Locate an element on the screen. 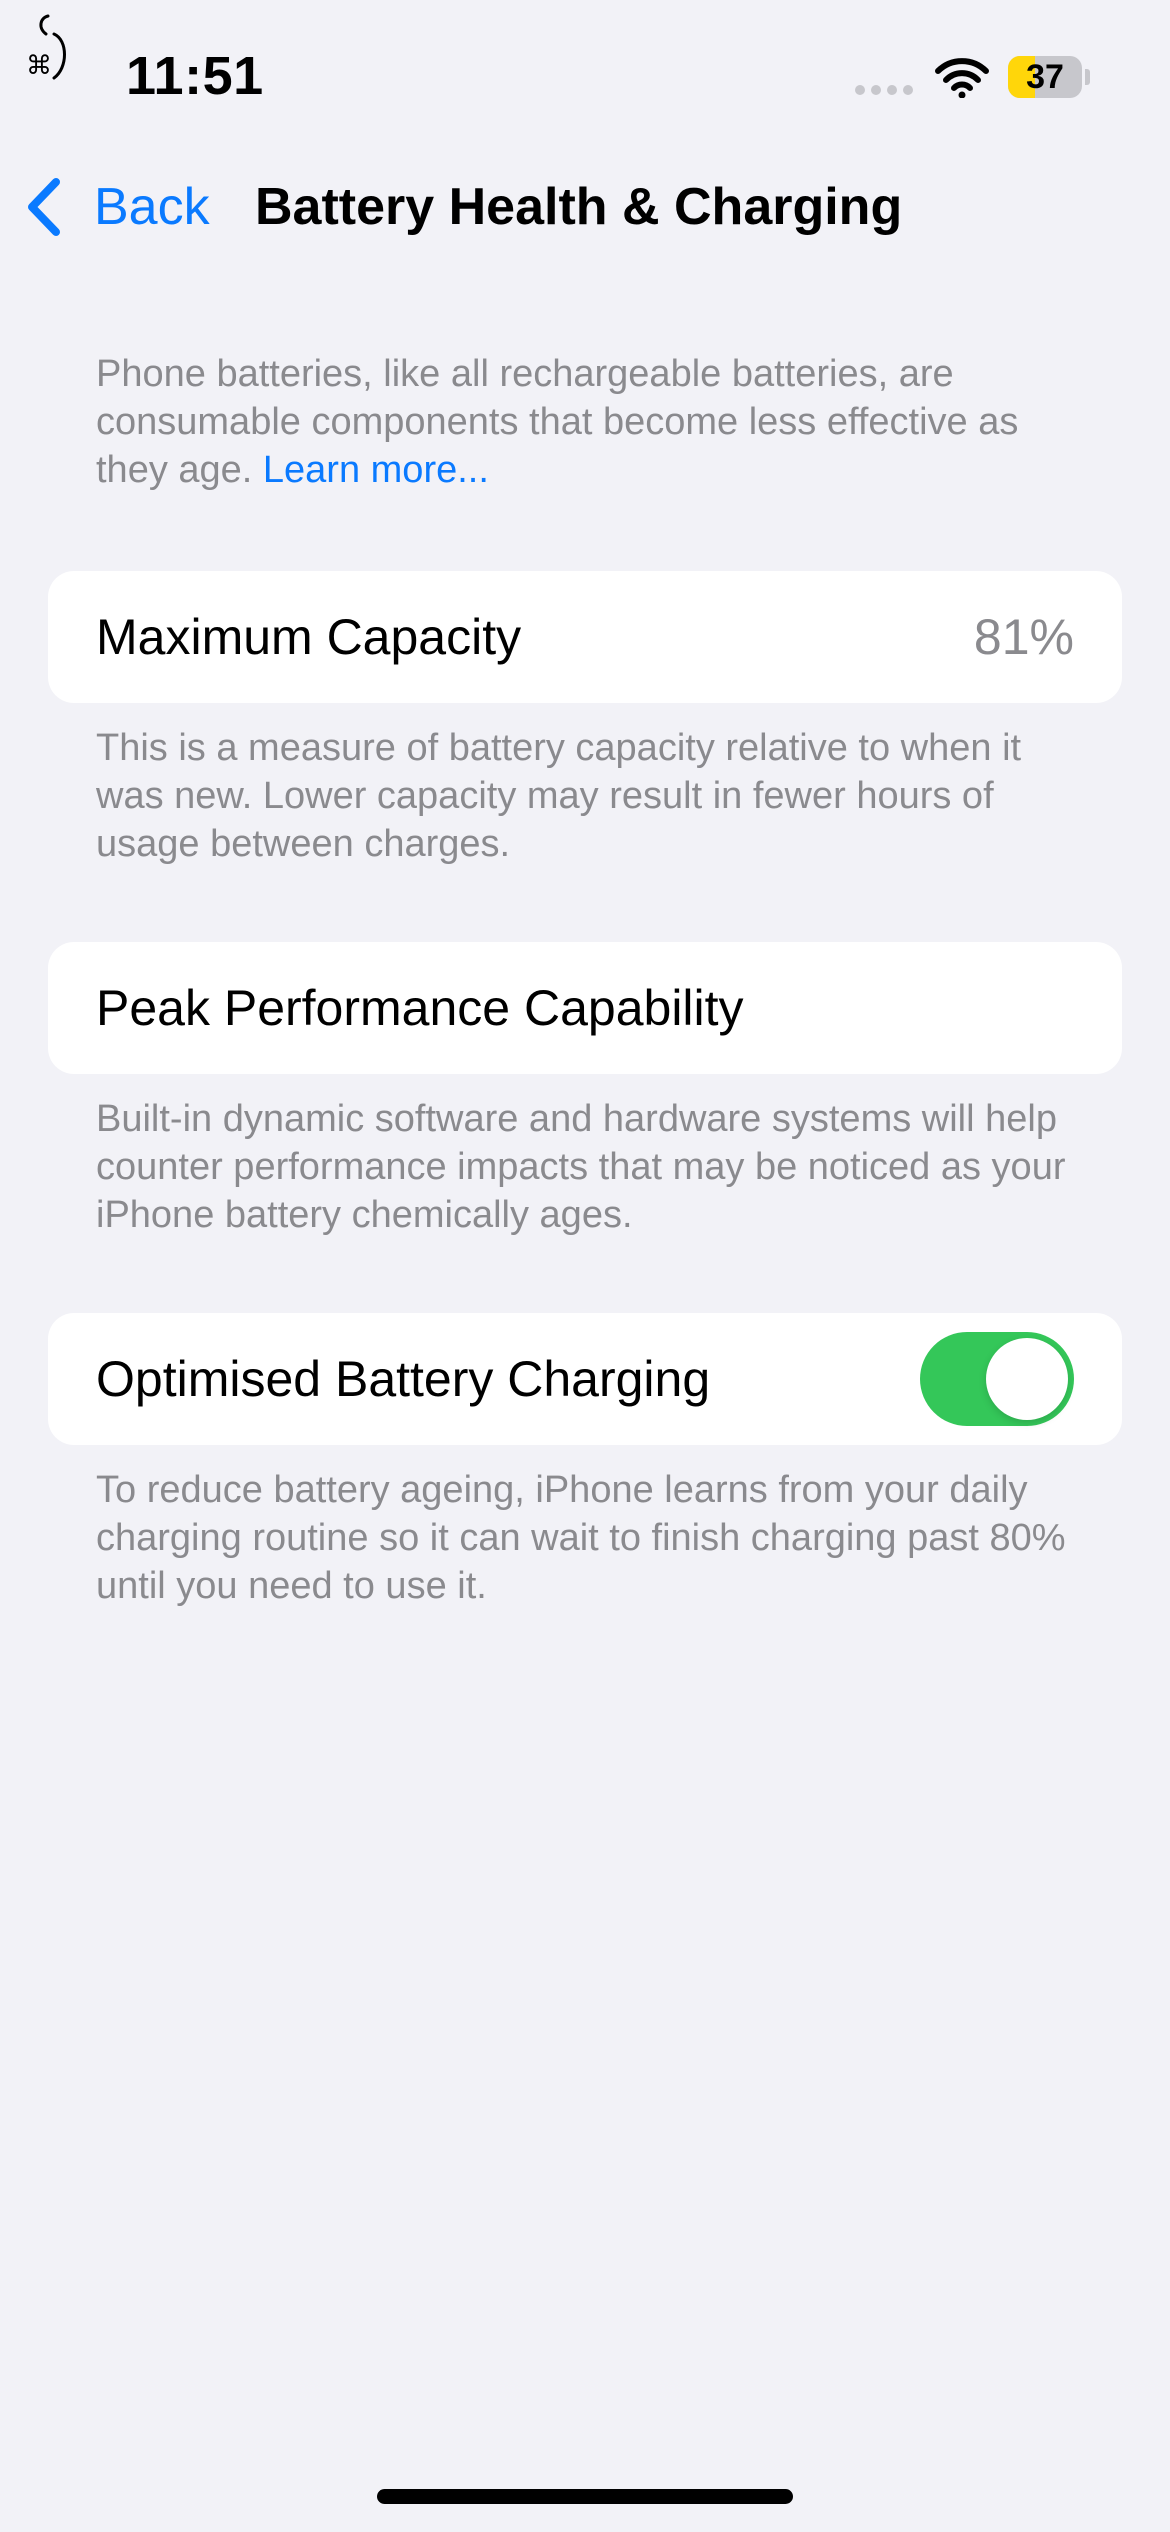 The image size is (1170, 2532). cellular-signal-icon is located at coordinates (884, 90).